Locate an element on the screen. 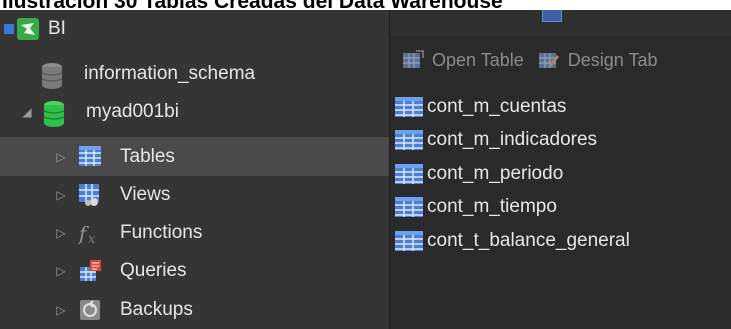 This screenshot has height=329, width=731. open-table-icon is located at coordinates (413, 59).